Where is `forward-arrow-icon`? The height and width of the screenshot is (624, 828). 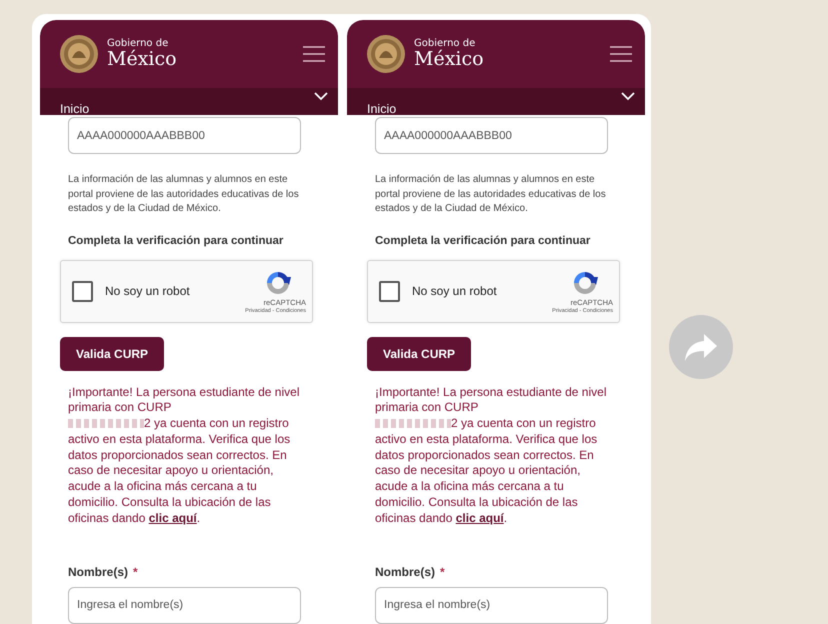
forward-arrow-icon is located at coordinates (701, 347).